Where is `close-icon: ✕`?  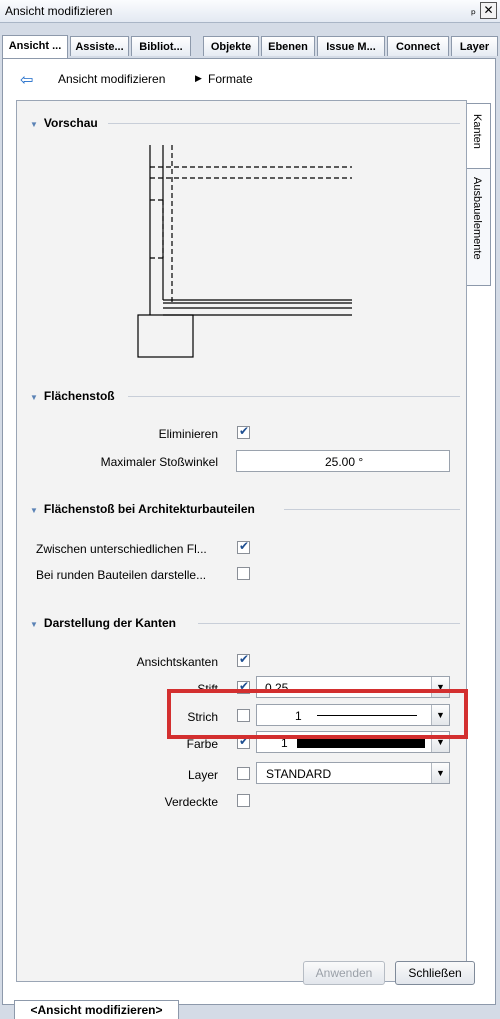
close-icon: ✕ is located at coordinates (488, 10).